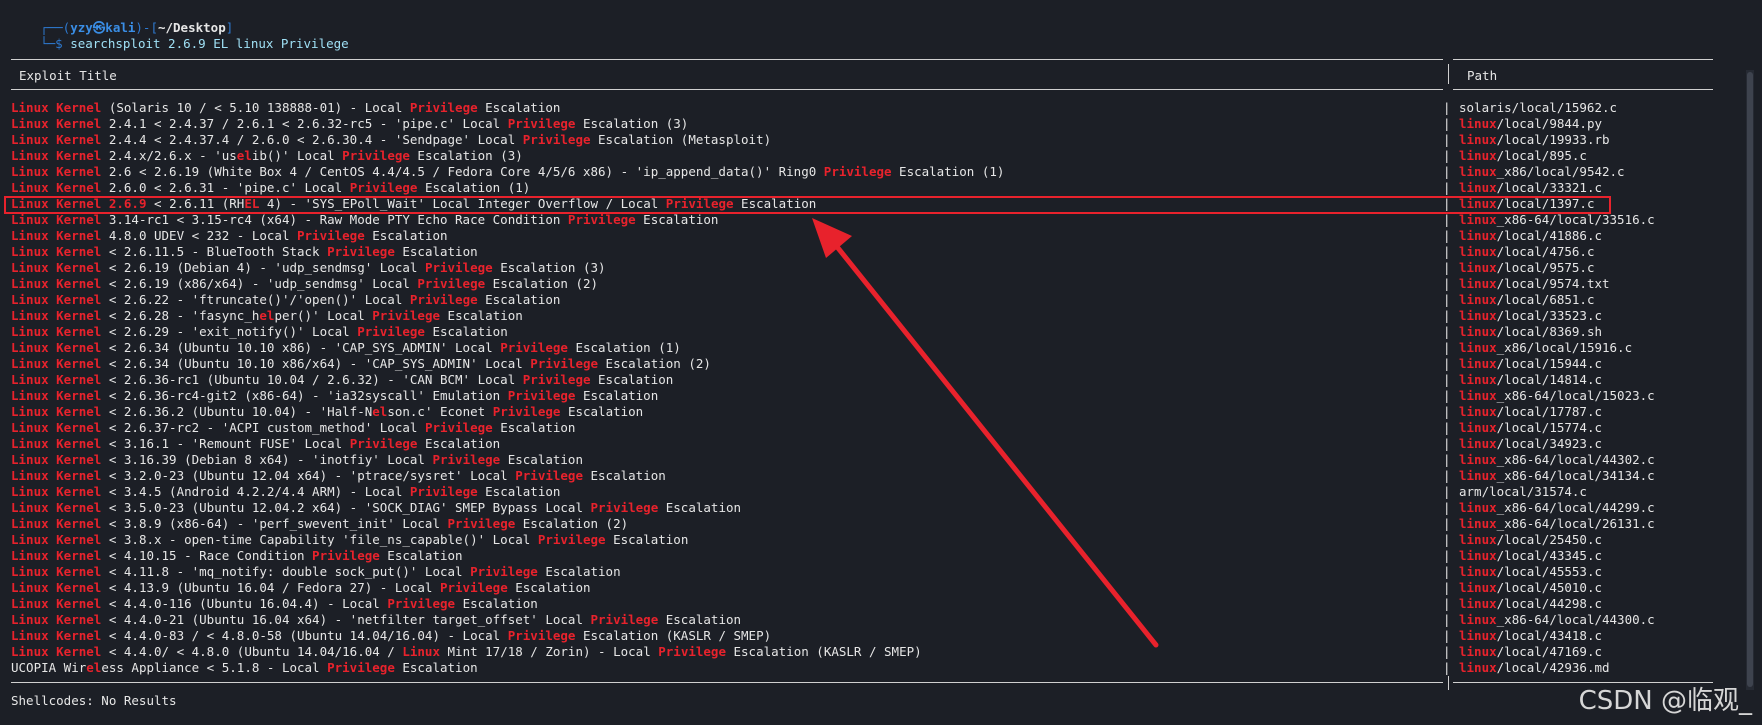 The height and width of the screenshot is (725, 1762). I want to click on arrow-head-icon, so click(832, 238).